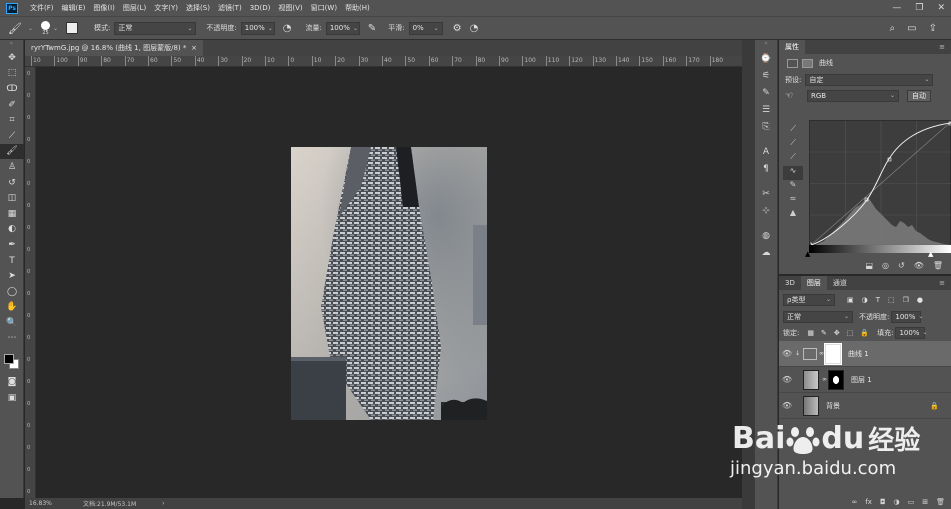  I want to click on collapse-arrows-icon: «, so click(766, 45).